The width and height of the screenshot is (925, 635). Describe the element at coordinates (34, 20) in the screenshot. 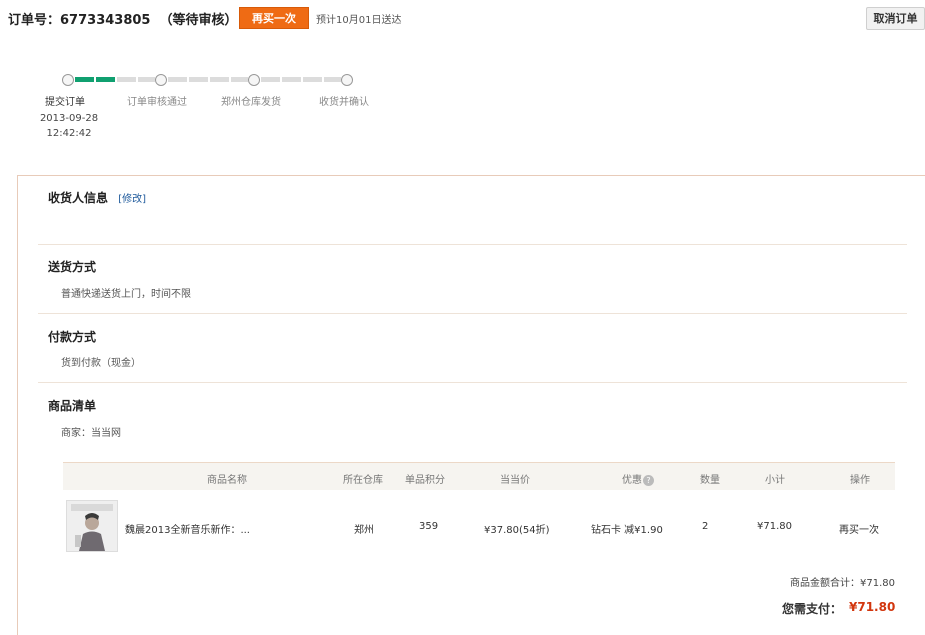

I see `order-label: 订单号：` at that location.